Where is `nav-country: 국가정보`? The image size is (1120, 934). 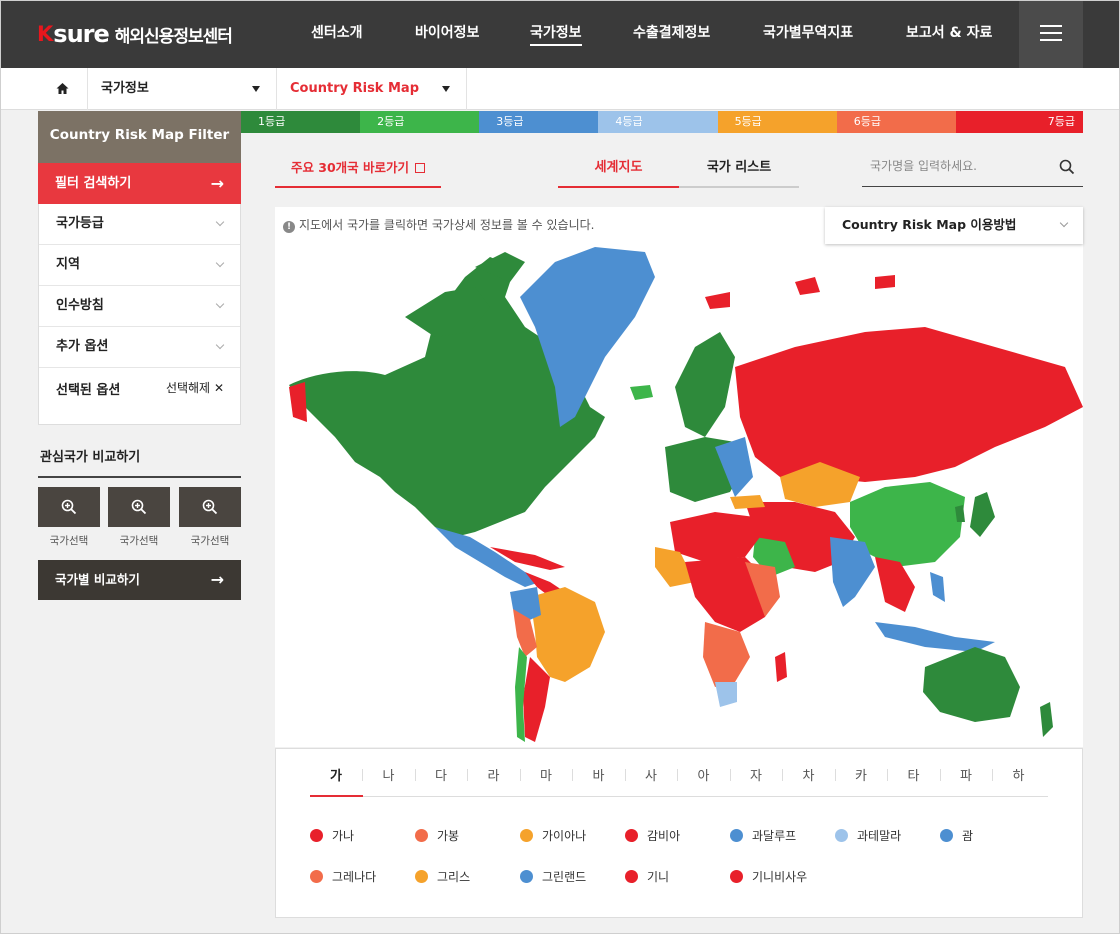
nav-country: 국가정보 is located at coordinates (556, 34).